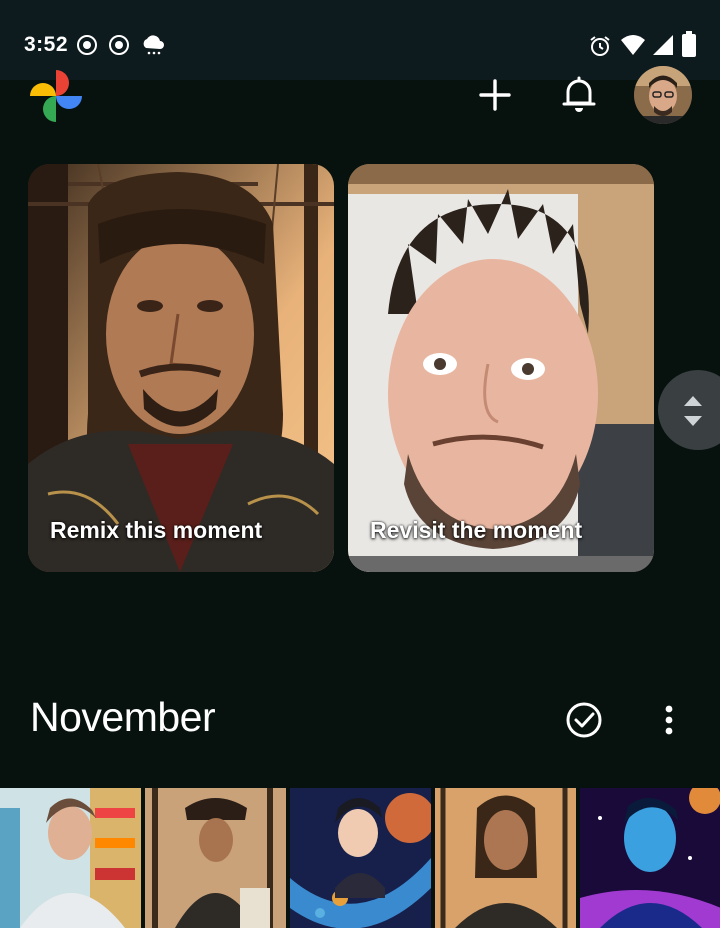 This screenshot has height=928, width=720. What do you see at coordinates (46, 44) in the screenshot?
I see `status-time: 3:52` at bounding box center [46, 44].